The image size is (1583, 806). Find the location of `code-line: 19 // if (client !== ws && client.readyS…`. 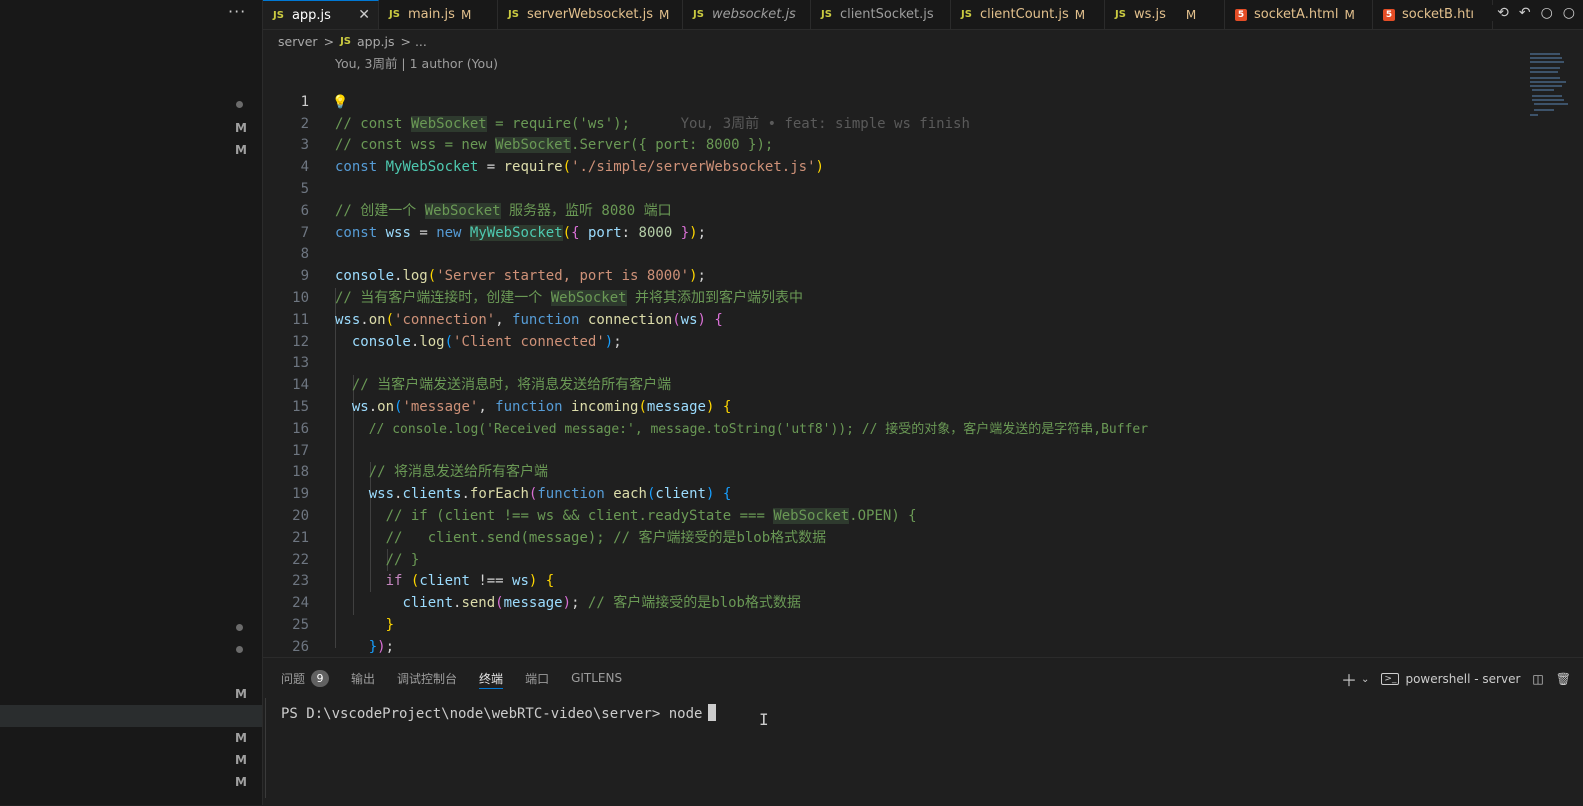

code-line: 19 // if (client !== ws && client.readyS… is located at coordinates (893, 493).